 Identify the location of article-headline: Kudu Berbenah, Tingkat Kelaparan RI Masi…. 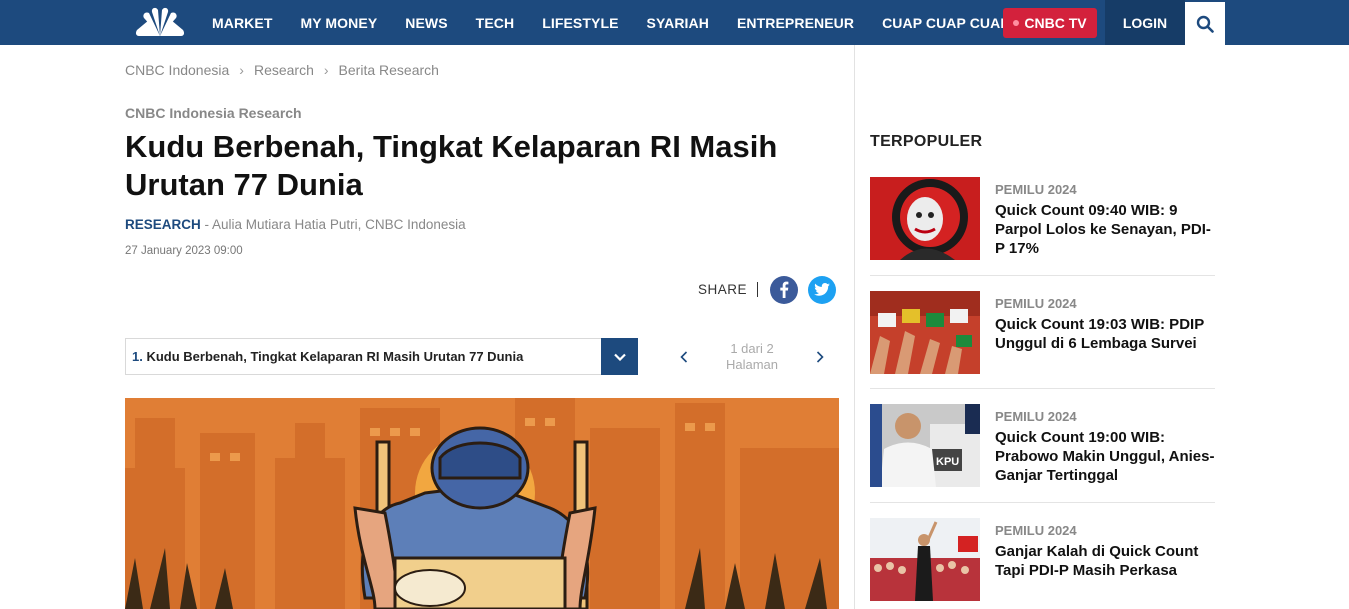
(451, 165).